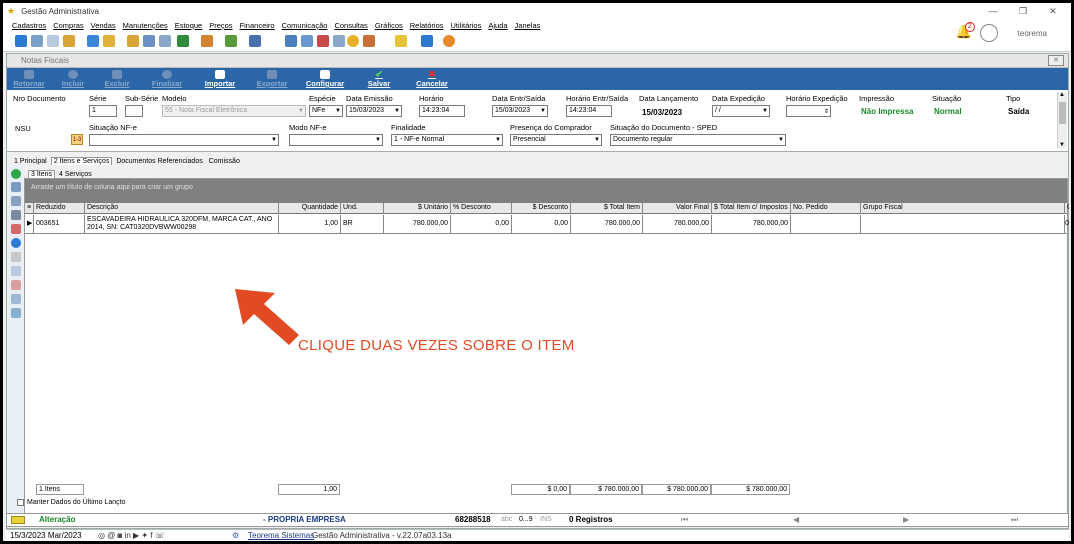 This screenshot has height=544, width=1074. I want to click on restore-button: ❐, so click(1023, 11).